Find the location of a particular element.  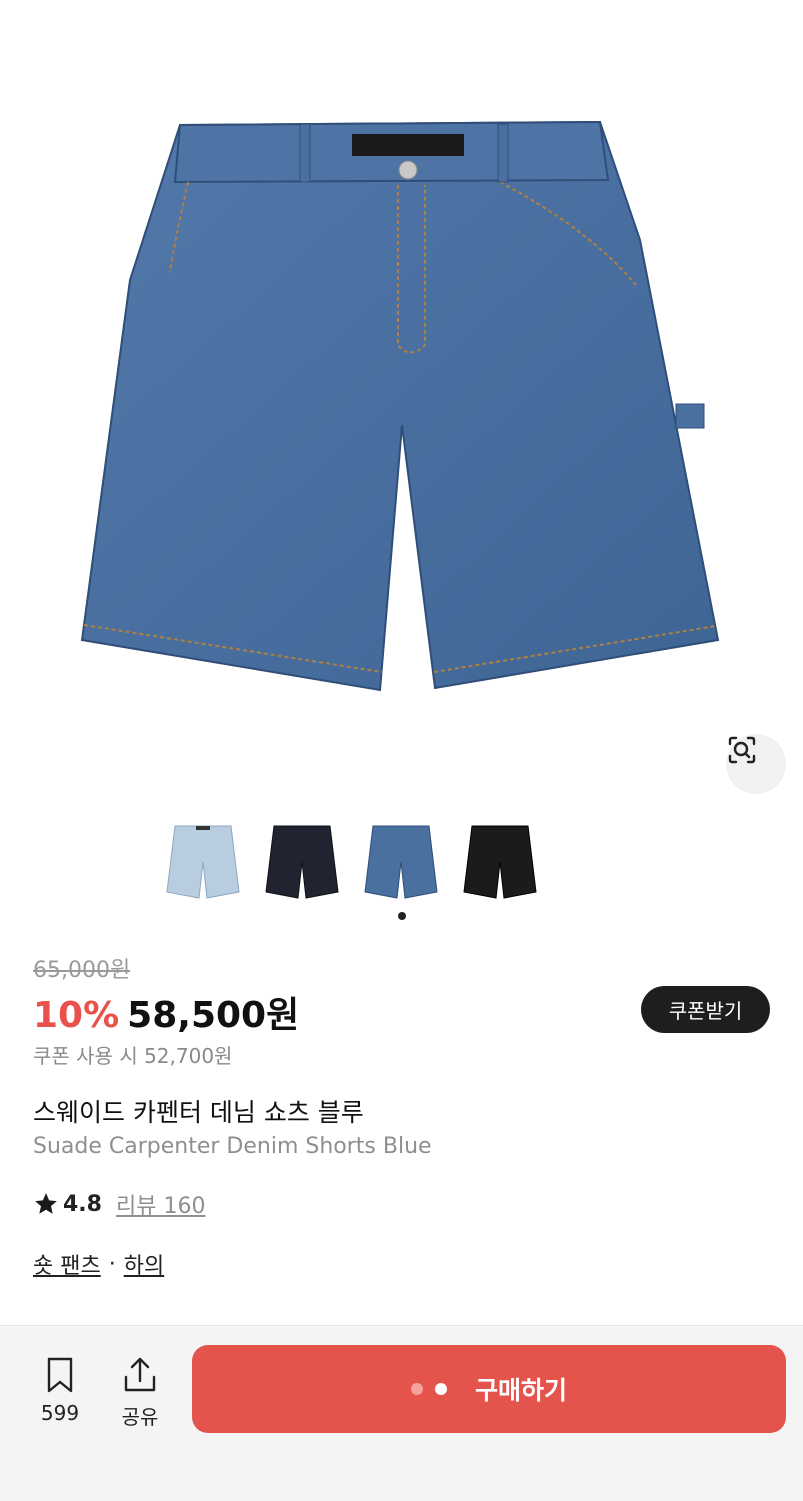

get-coupon-button: 쿠폰받기 is located at coordinates (705, 1009).